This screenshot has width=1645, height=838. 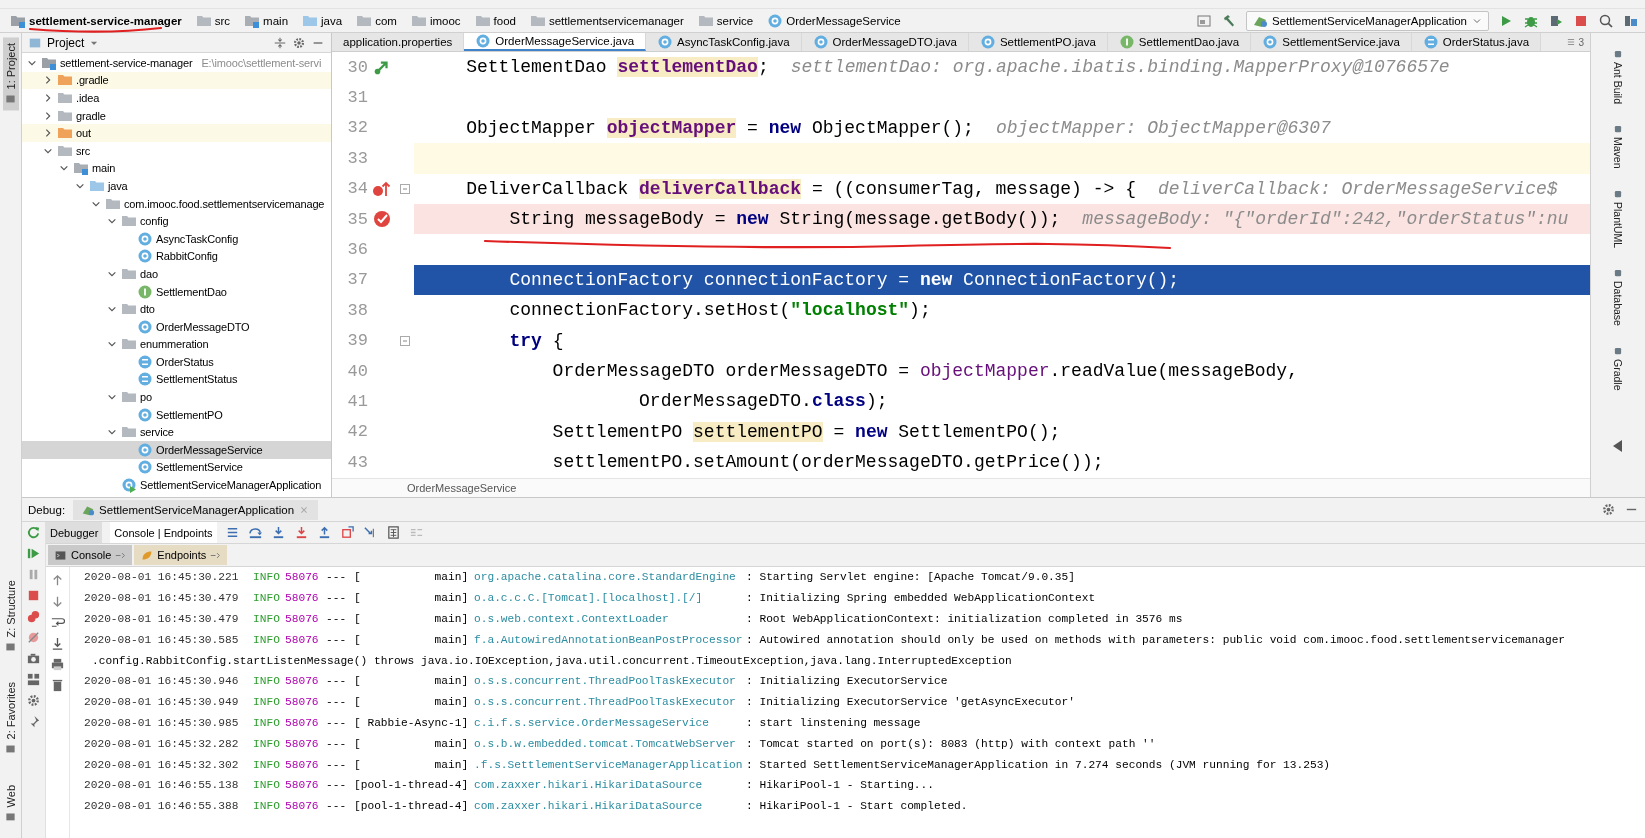 What do you see at coordinates (33, 658) in the screenshot?
I see `camera-icon` at bounding box center [33, 658].